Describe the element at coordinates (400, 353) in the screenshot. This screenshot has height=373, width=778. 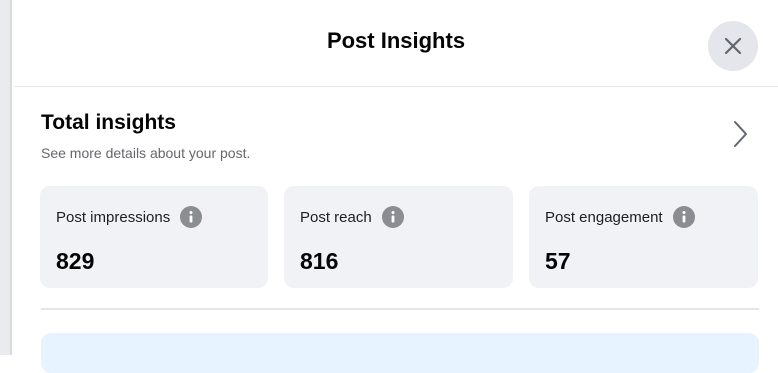
I see `info-banner` at that location.